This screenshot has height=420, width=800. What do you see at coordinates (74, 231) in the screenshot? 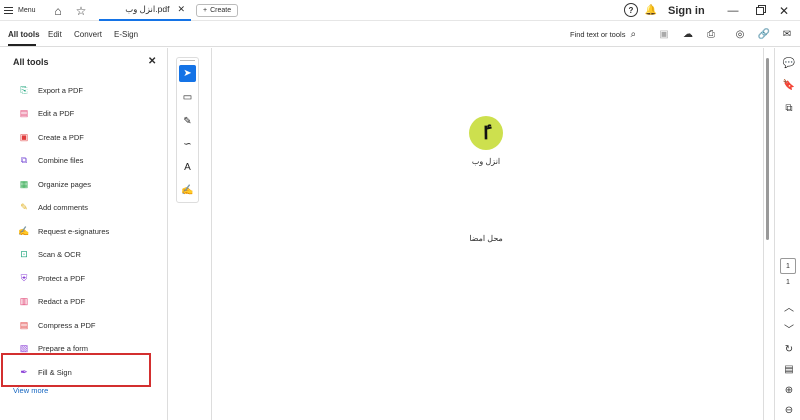
I see `tool-label: Request e-signatures` at bounding box center [74, 231].